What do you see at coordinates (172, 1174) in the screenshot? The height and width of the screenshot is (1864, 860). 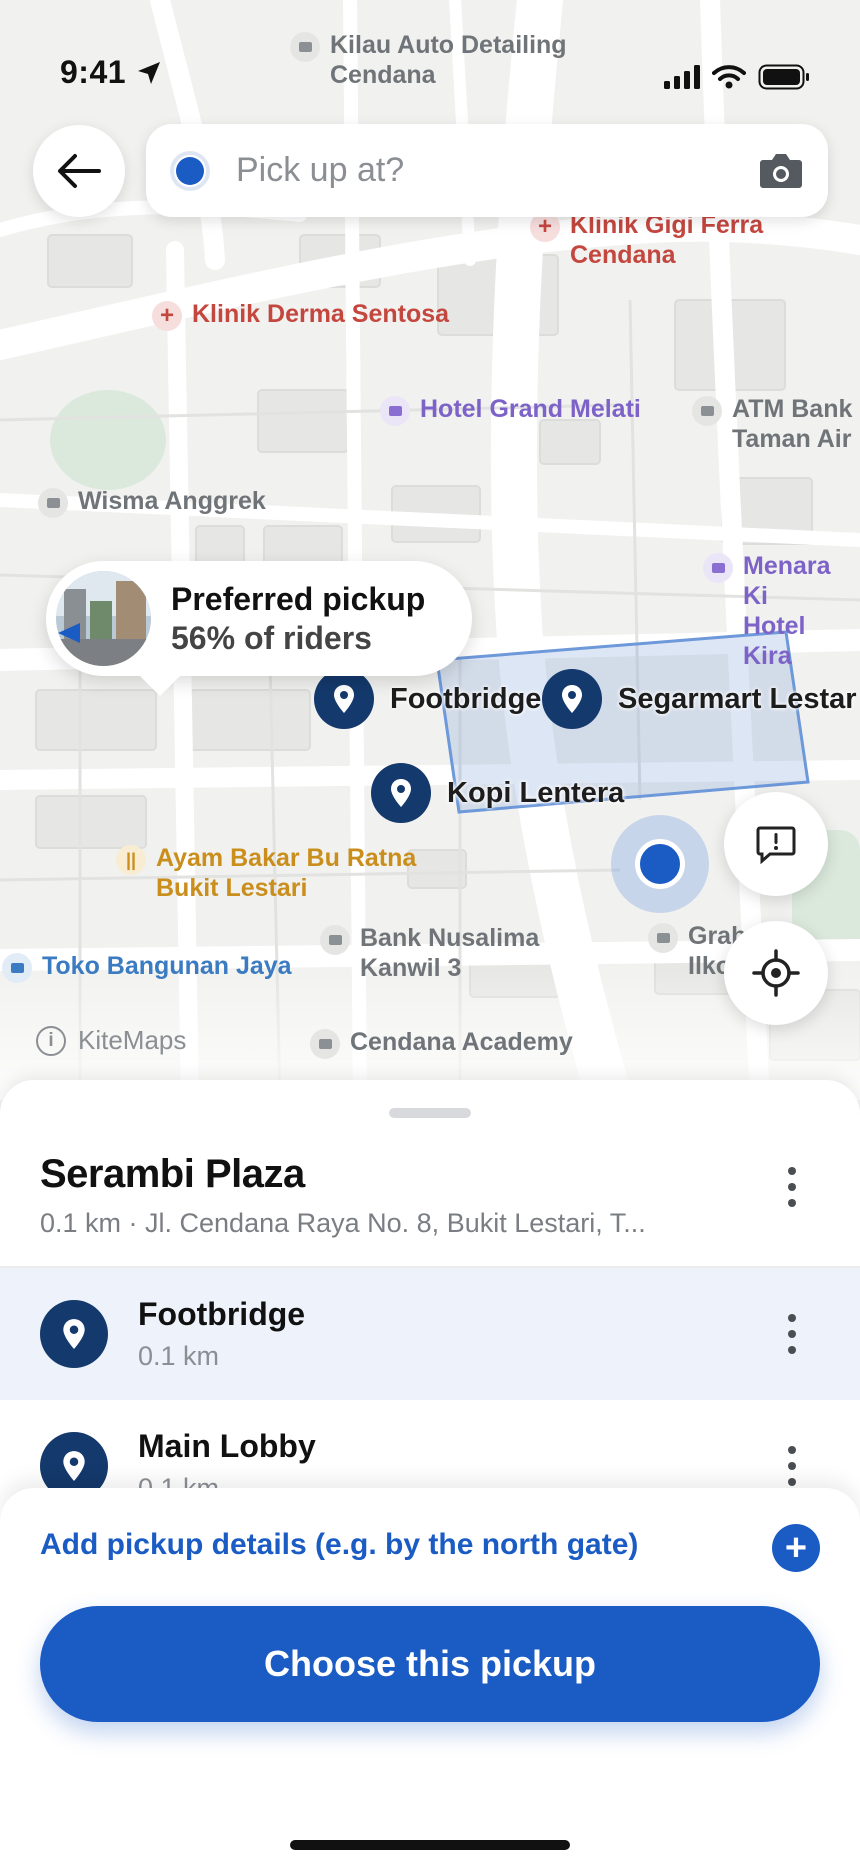 I see `place-name: Serambi Plaza` at bounding box center [172, 1174].